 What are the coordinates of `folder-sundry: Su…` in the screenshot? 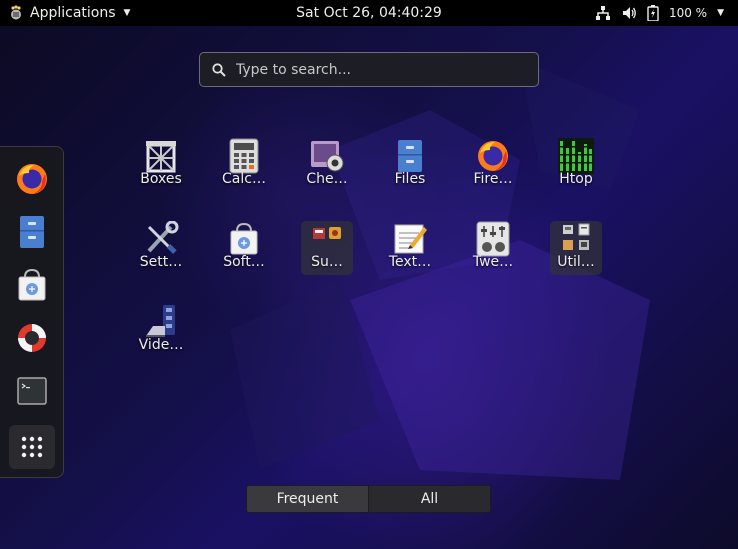 It's located at (327, 248).